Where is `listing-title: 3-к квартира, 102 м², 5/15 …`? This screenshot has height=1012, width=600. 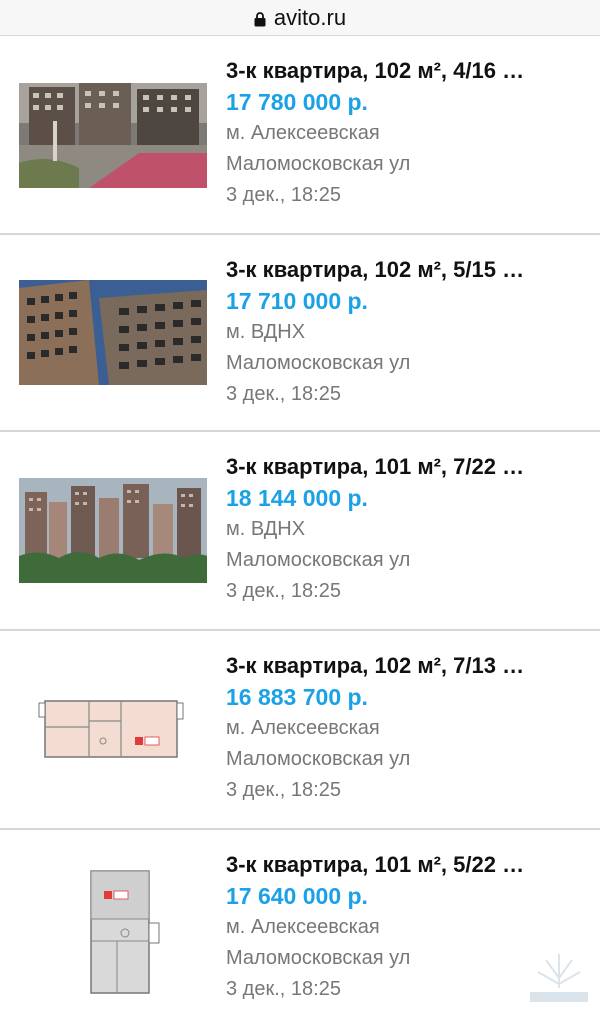
listing-title: 3-к квартира, 102 м², 5/15 … is located at coordinates (409, 270).